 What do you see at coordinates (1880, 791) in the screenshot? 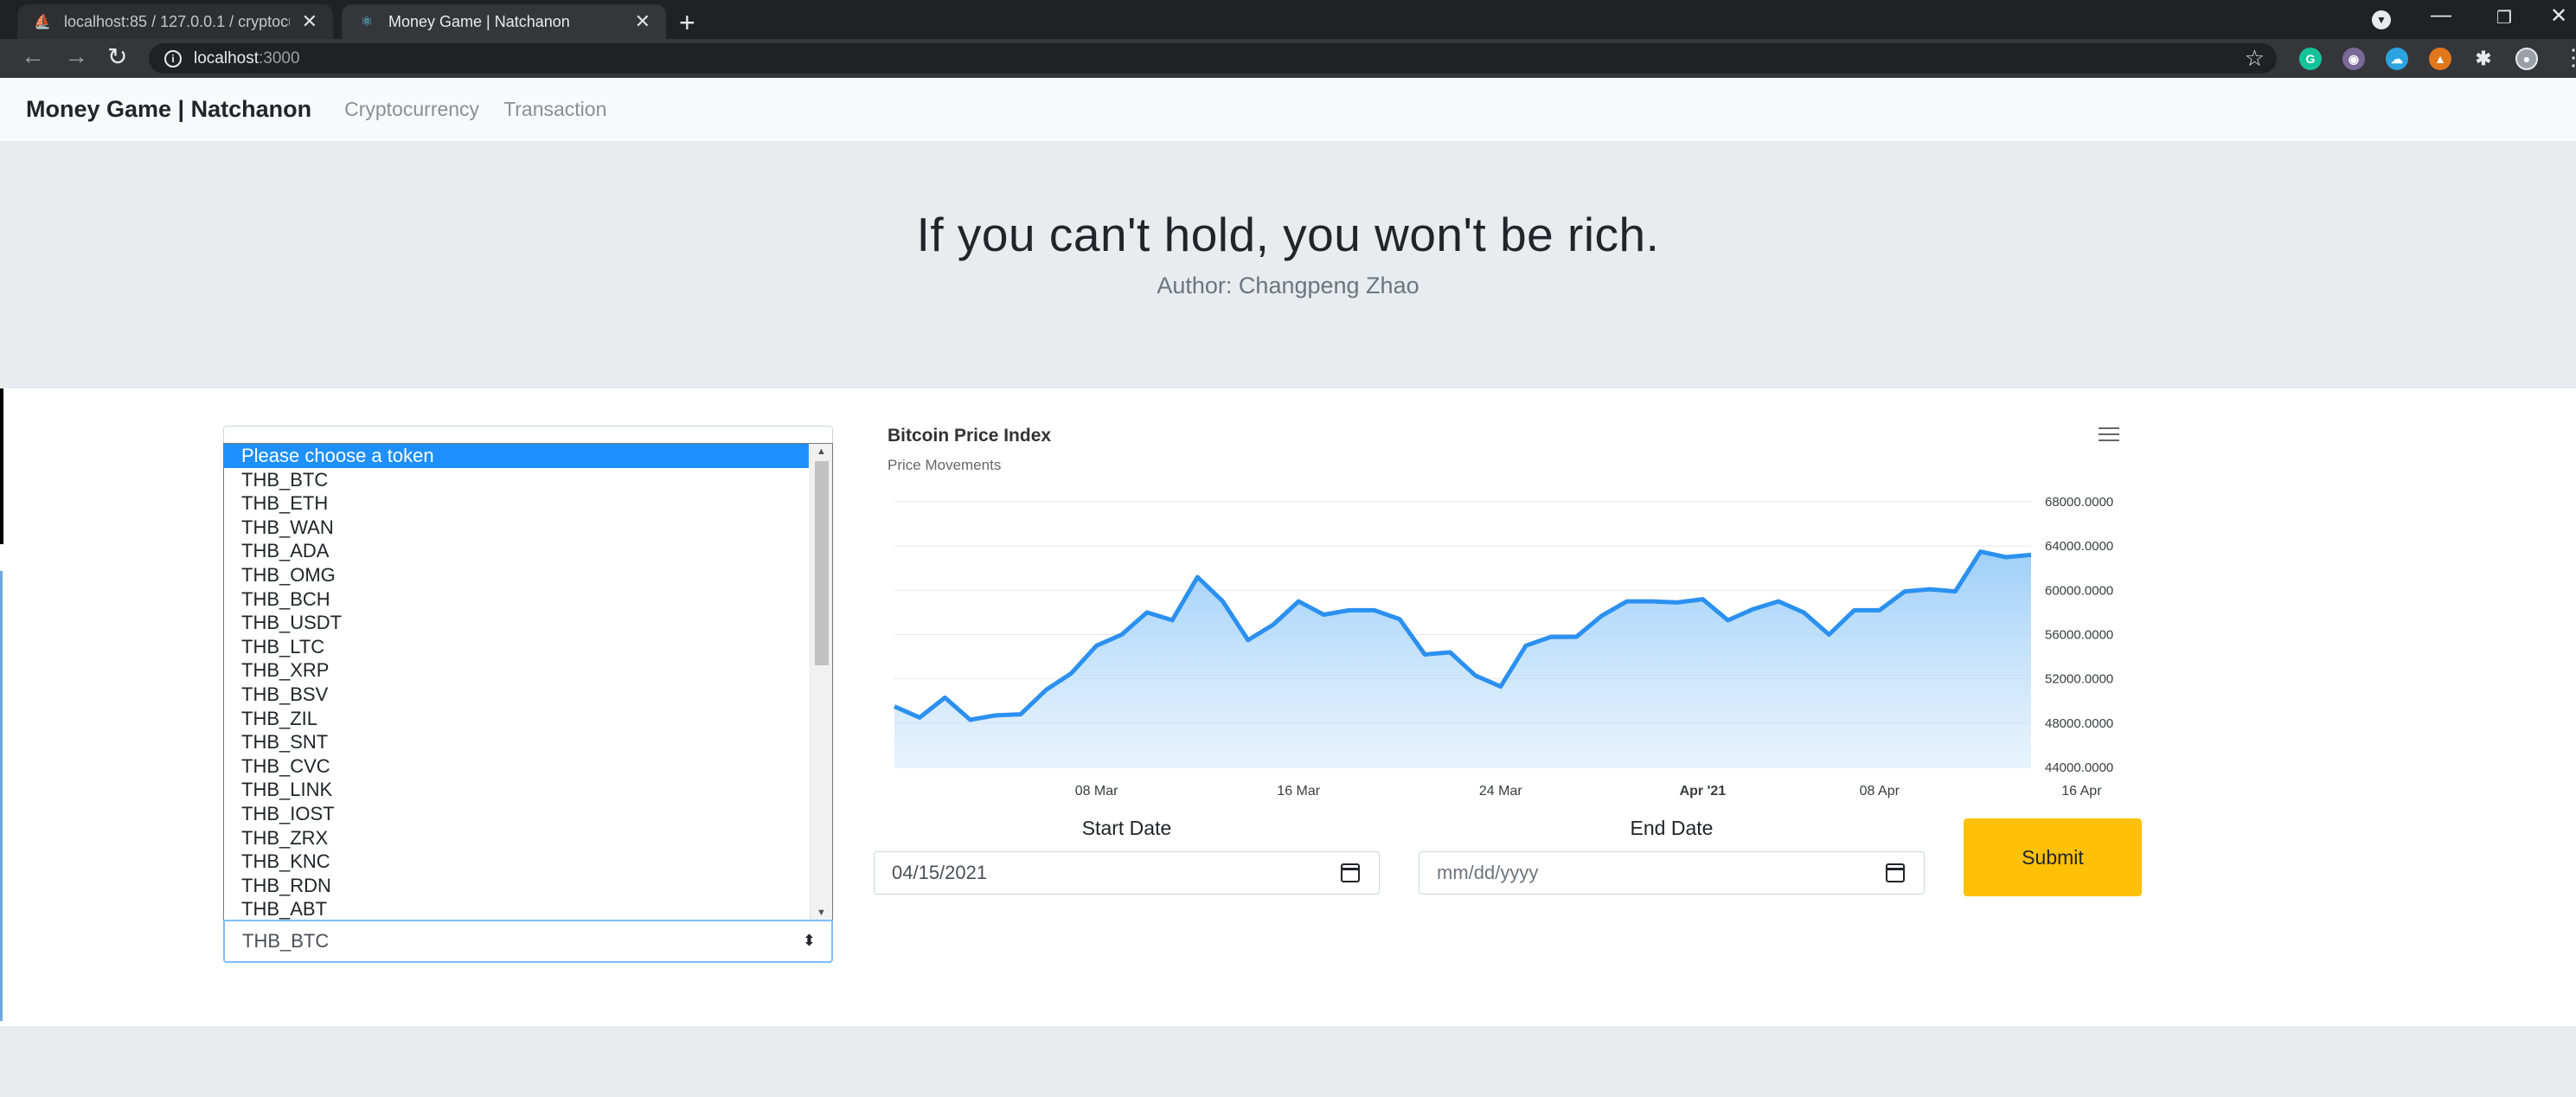
I see `x-tick-label: 08 Apr` at bounding box center [1880, 791].